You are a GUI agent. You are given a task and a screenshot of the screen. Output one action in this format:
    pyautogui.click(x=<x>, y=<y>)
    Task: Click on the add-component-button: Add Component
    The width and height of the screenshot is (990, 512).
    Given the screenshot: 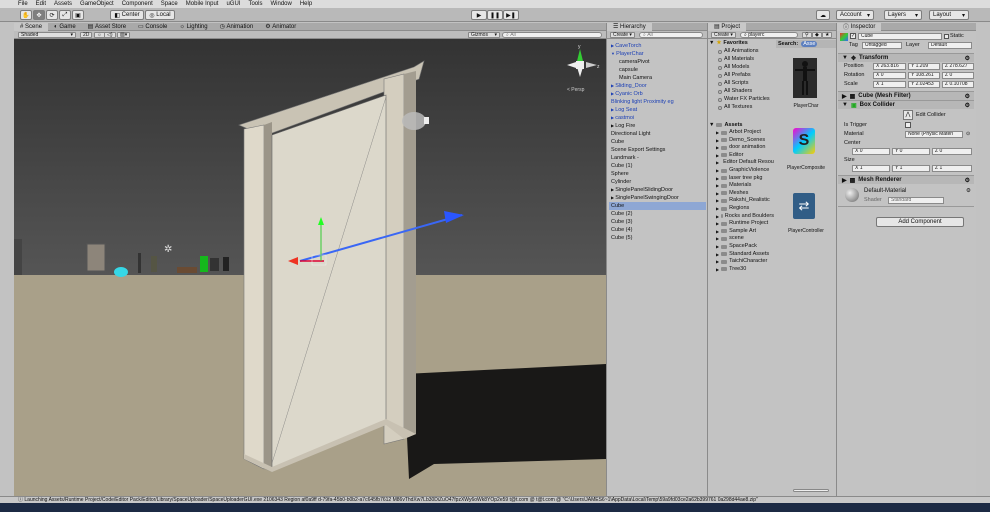 What is the action you would take?
    pyautogui.click(x=920, y=222)
    